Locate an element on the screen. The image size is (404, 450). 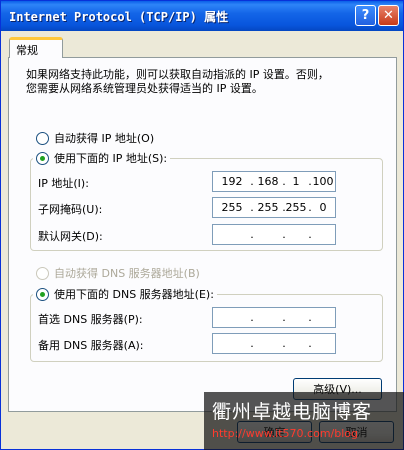
manual-ip-label: 使用下面的 IP 地址(S): is located at coordinates (111, 158).